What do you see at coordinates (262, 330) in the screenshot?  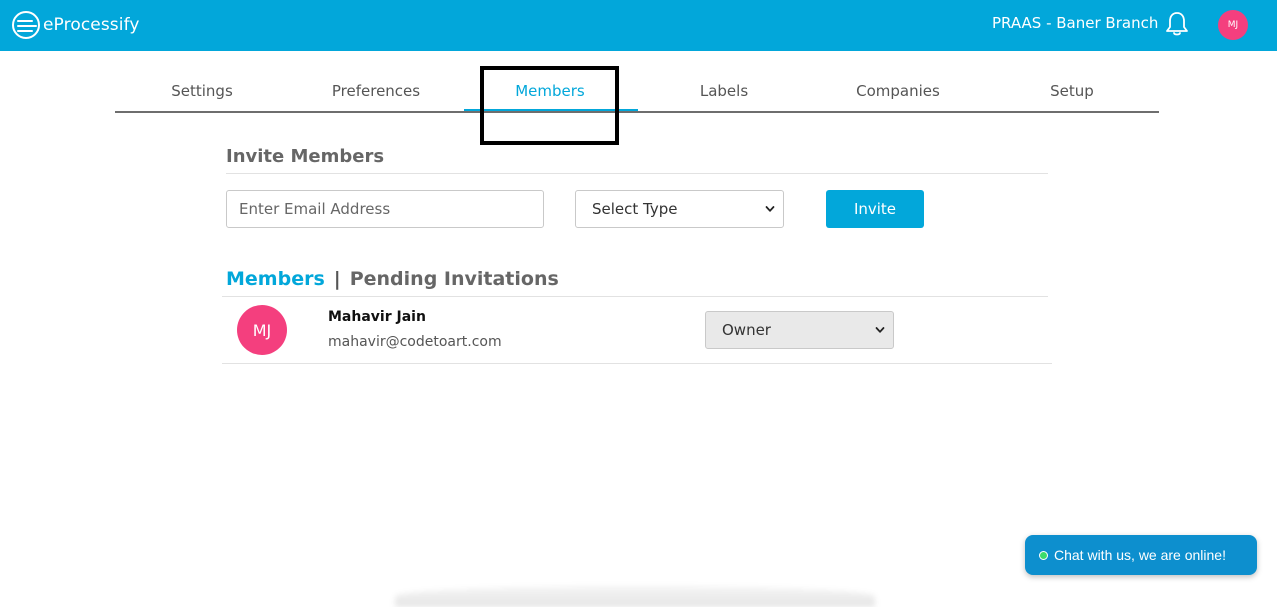 I see `member-avatar: MJ` at bounding box center [262, 330].